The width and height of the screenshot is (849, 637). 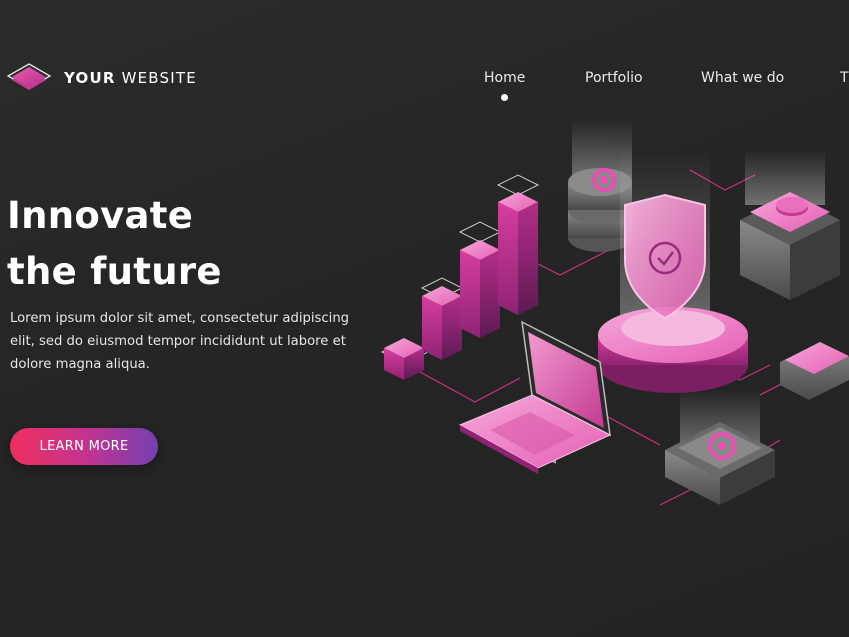 What do you see at coordinates (673, 271) in the screenshot?
I see `shield-check-icon` at bounding box center [673, 271].